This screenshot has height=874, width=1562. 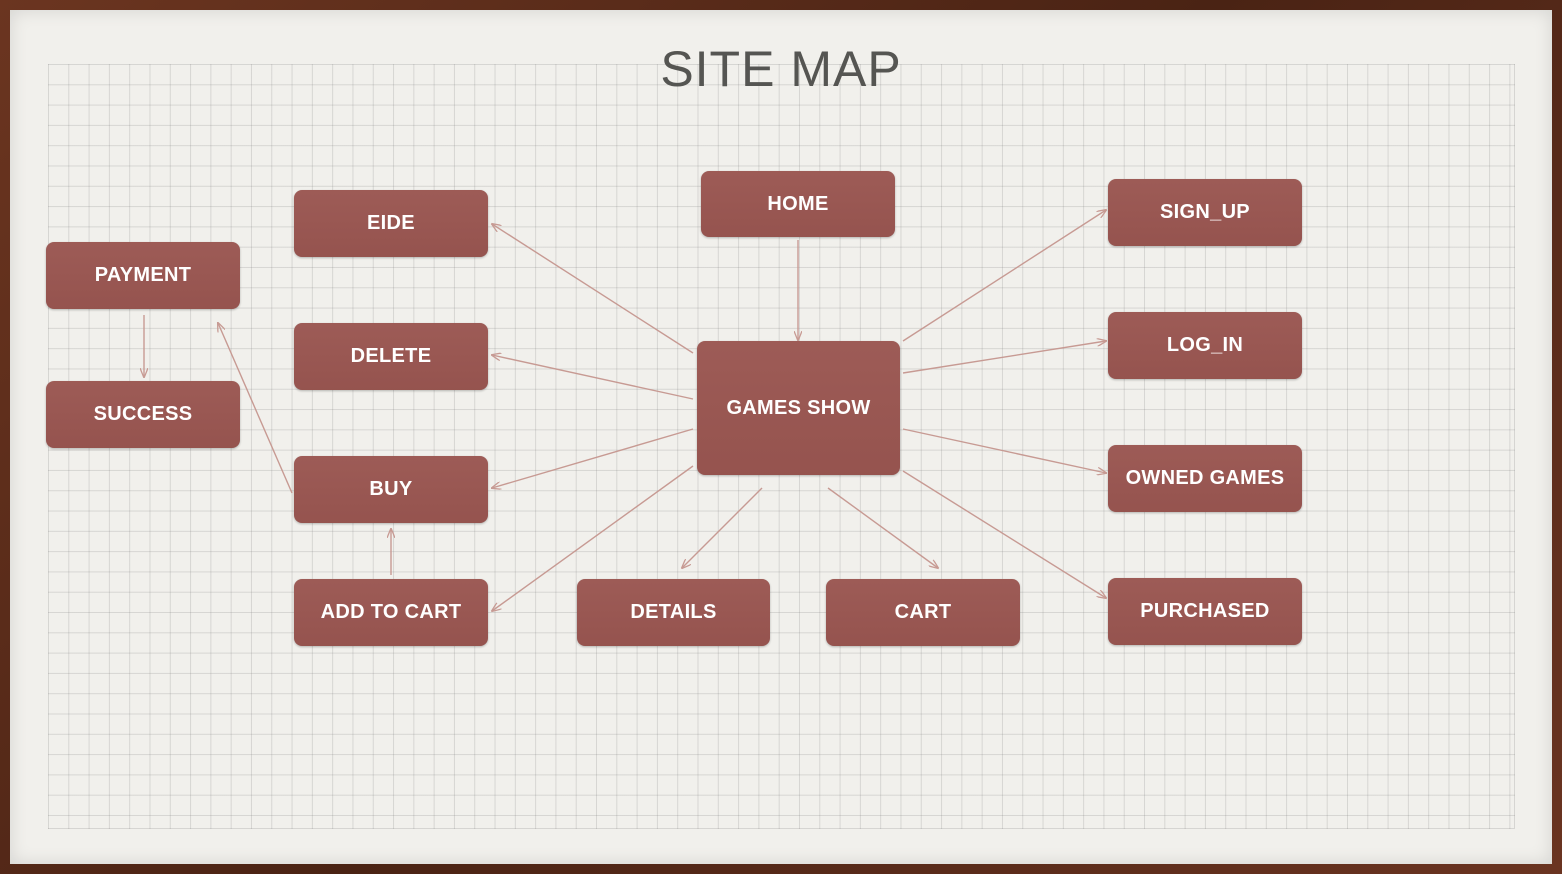 I want to click on node-details: DETAILS, so click(x=673, y=612).